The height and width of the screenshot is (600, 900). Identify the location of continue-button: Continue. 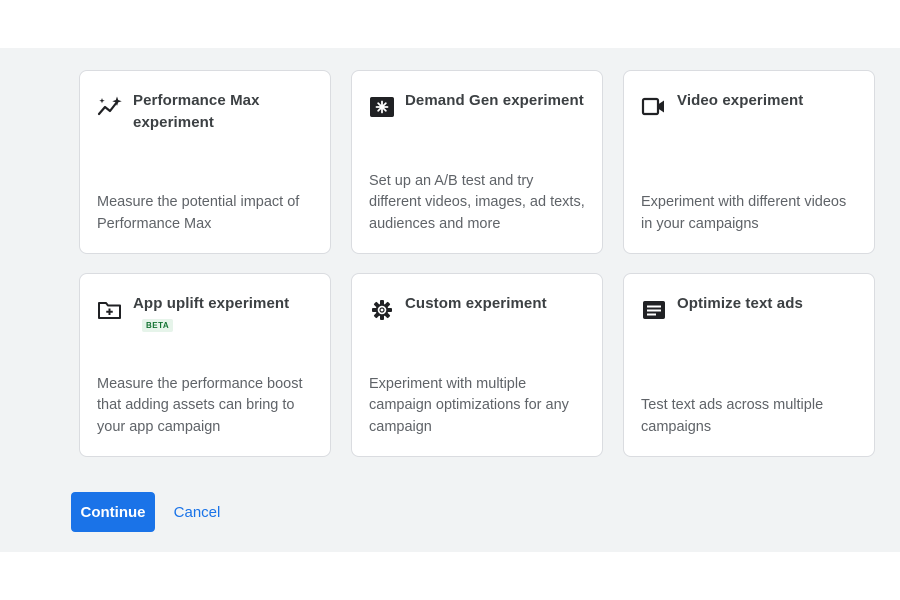
(113, 512).